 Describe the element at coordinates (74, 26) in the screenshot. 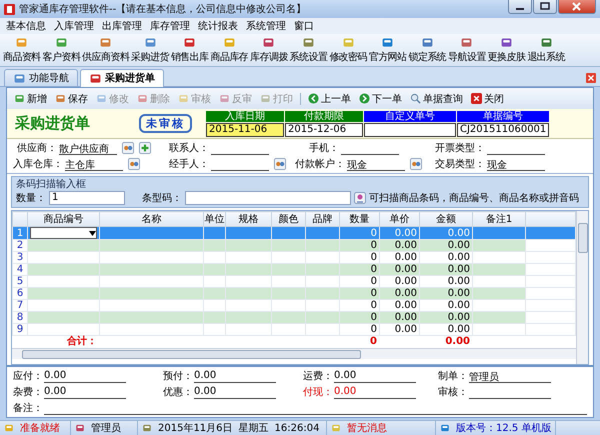

I see `menu-item: 入库管理` at that location.